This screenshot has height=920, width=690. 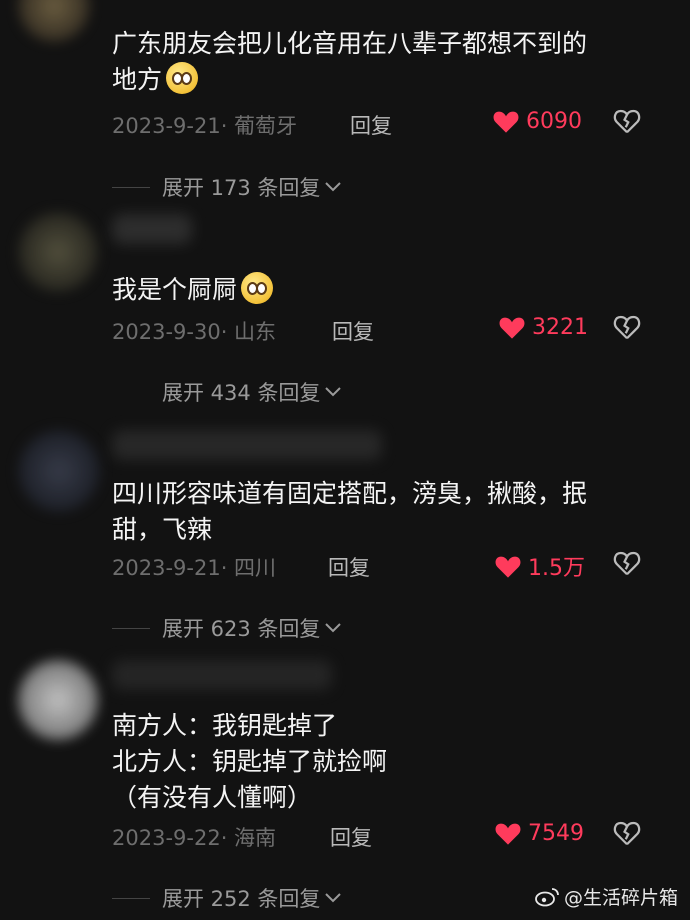 I want to click on comment-date-location: 2023-9-22· 海南, so click(x=194, y=838).